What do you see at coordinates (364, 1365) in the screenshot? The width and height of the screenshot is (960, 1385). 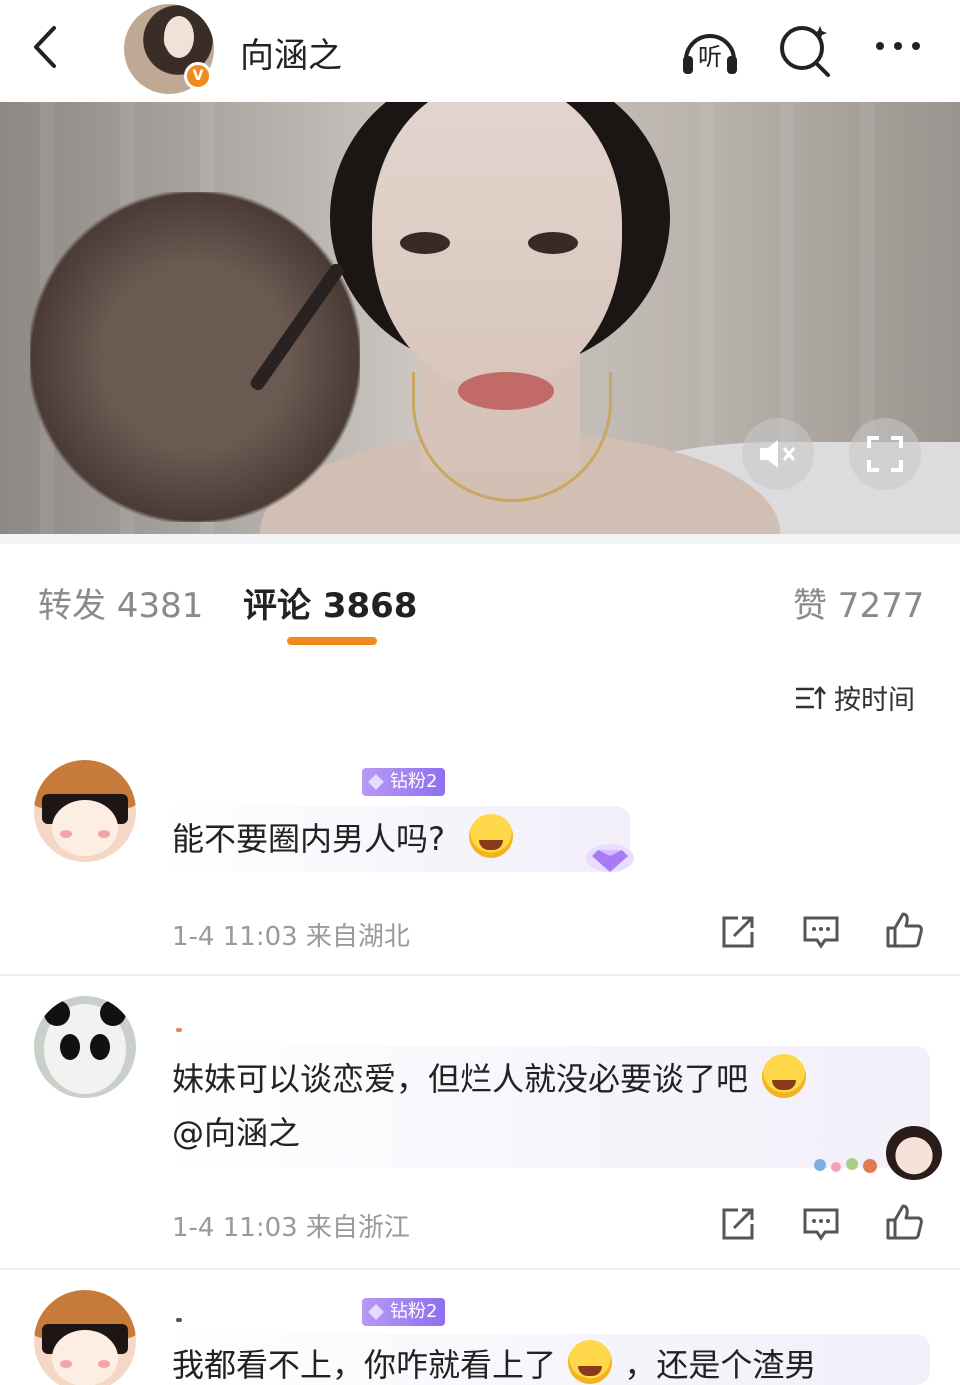 I see `comment-text-content: 我都看不上，你咋就看上了` at bounding box center [364, 1365].